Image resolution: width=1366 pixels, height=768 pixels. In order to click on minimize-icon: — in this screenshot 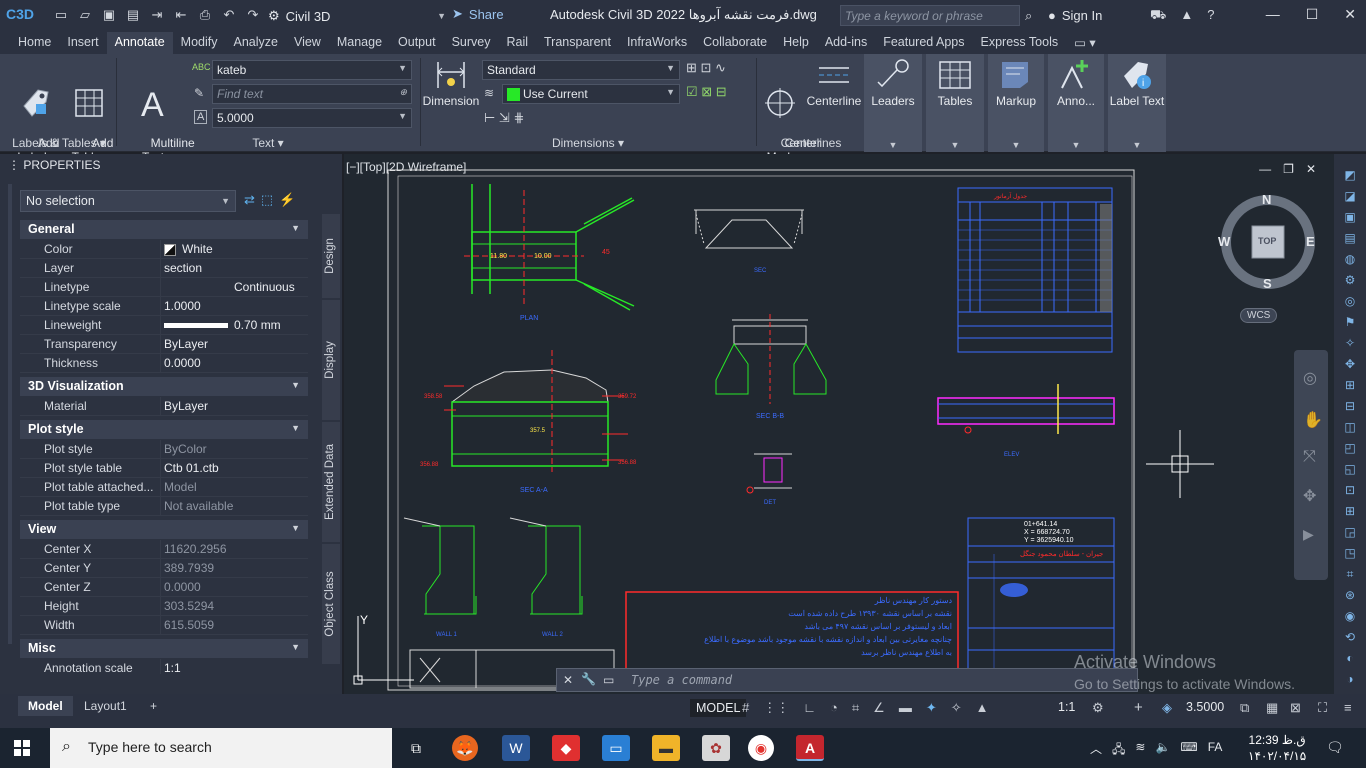, I will do `click(1273, 14)`.